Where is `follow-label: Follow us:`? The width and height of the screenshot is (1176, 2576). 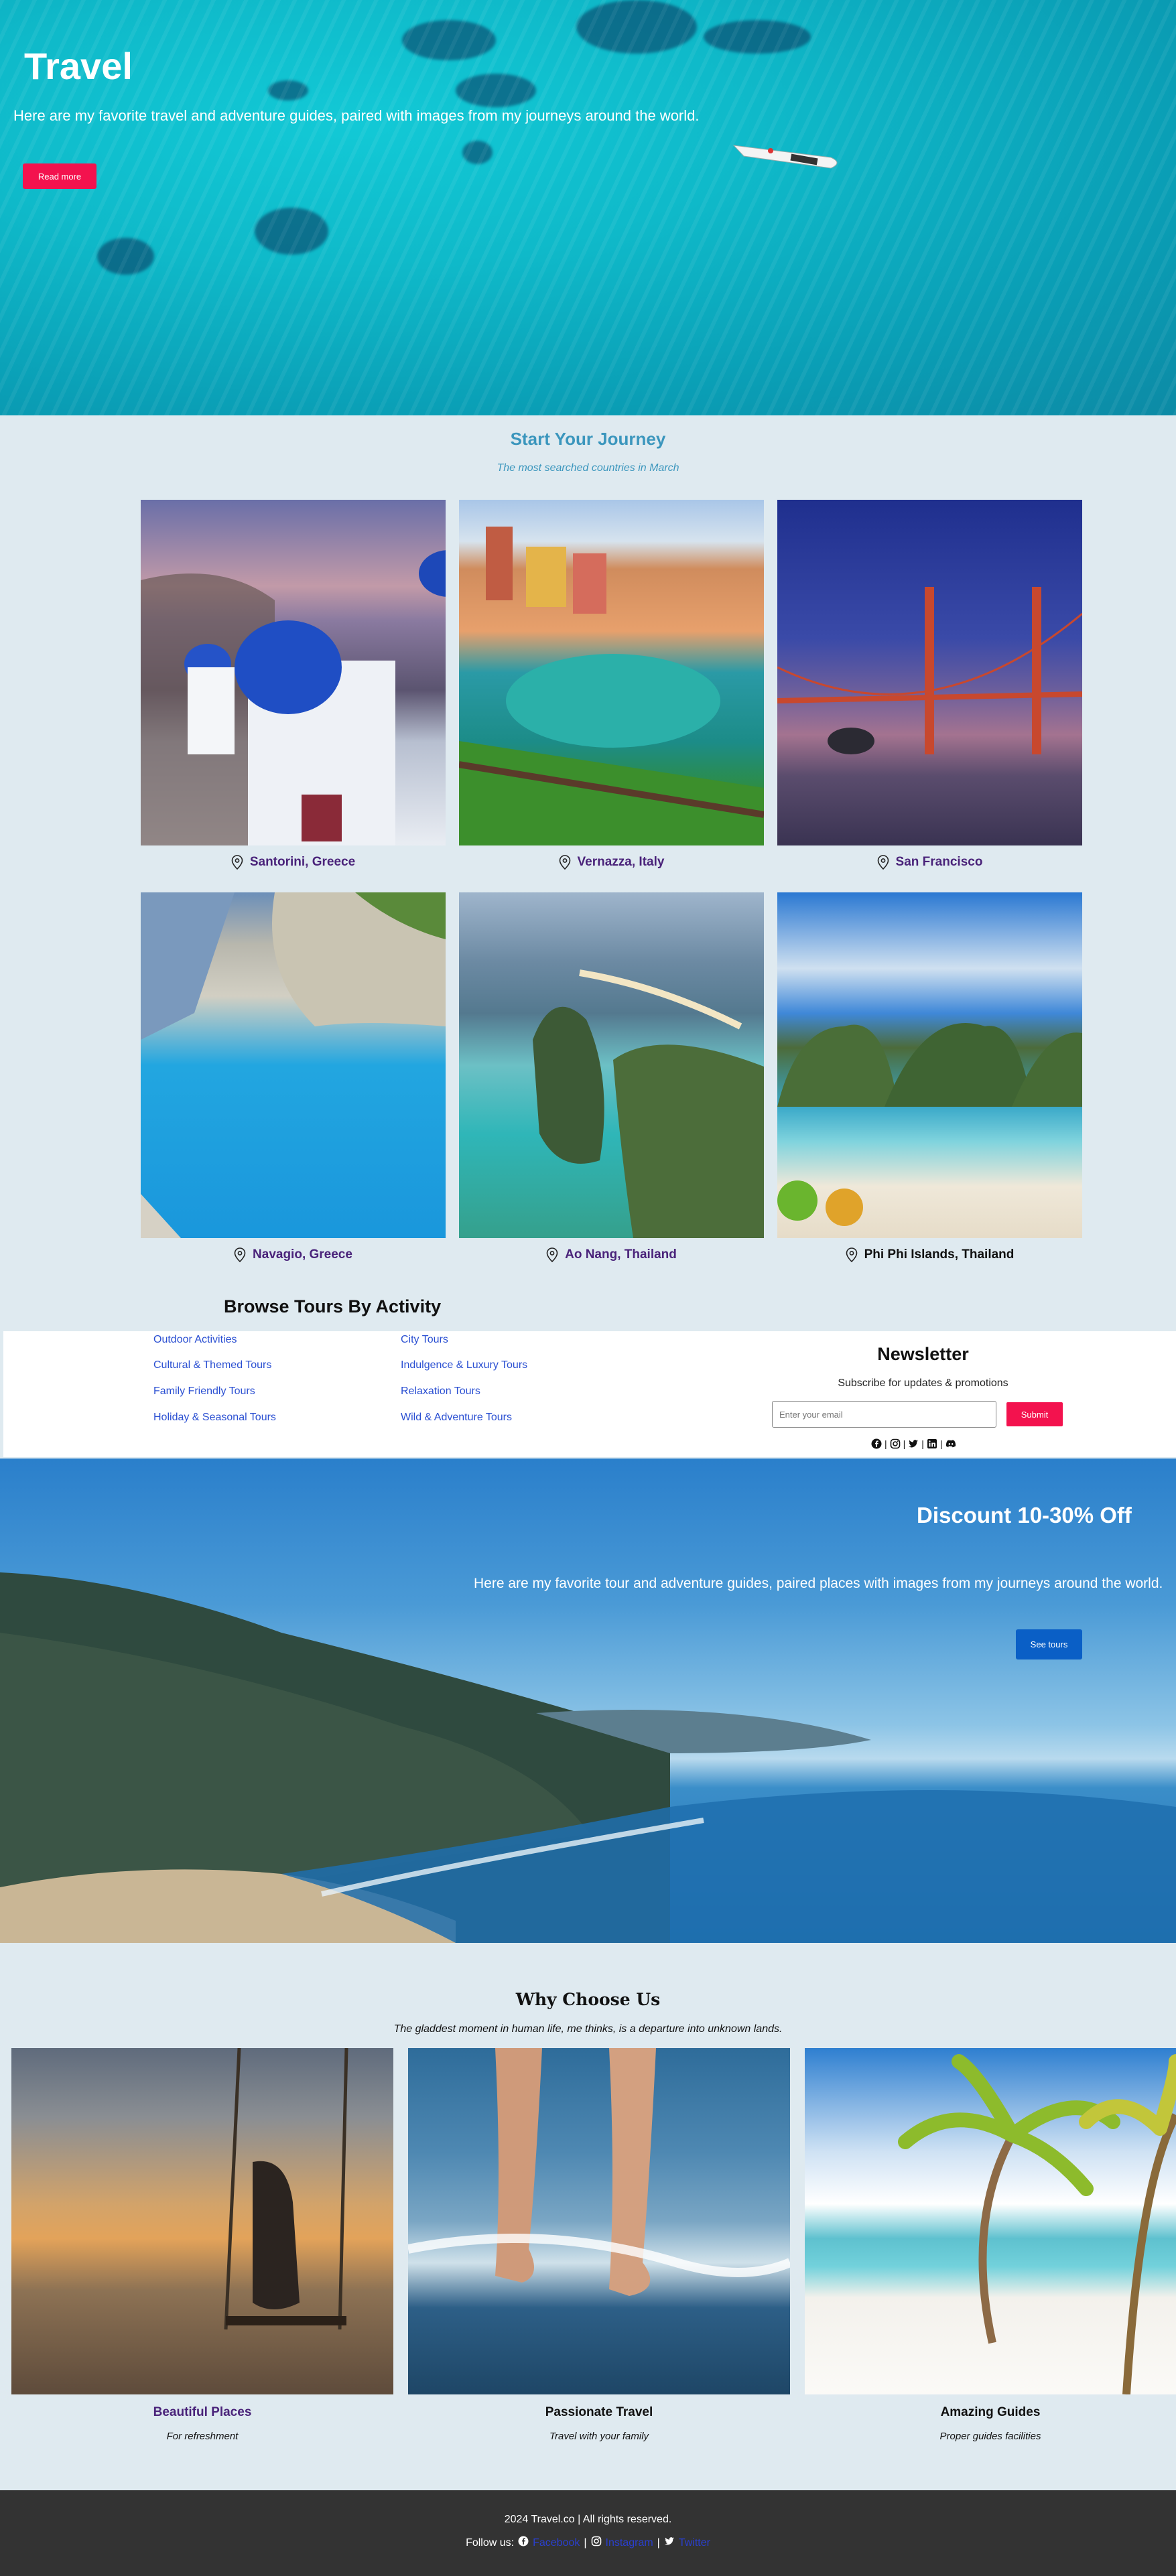
follow-label: Follow us: is located at coordinates (490, 2542).